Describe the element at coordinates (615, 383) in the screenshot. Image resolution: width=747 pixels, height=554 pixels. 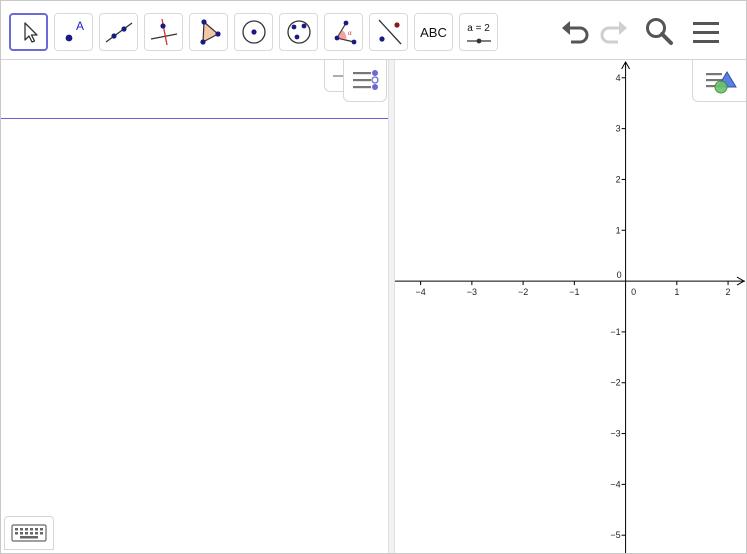
I see `y-tick-label: −2` at that location.